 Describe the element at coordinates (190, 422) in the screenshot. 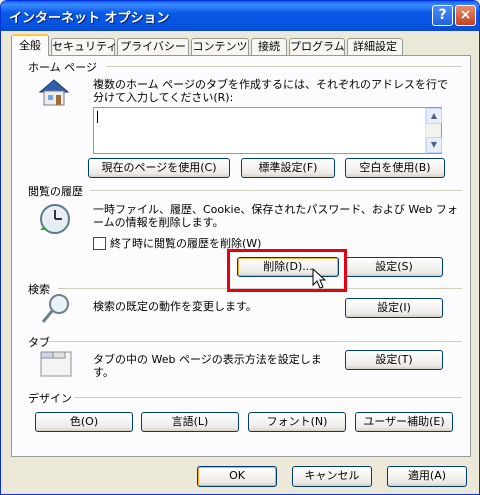

I see `languages-button: 言語(L)` at that location.